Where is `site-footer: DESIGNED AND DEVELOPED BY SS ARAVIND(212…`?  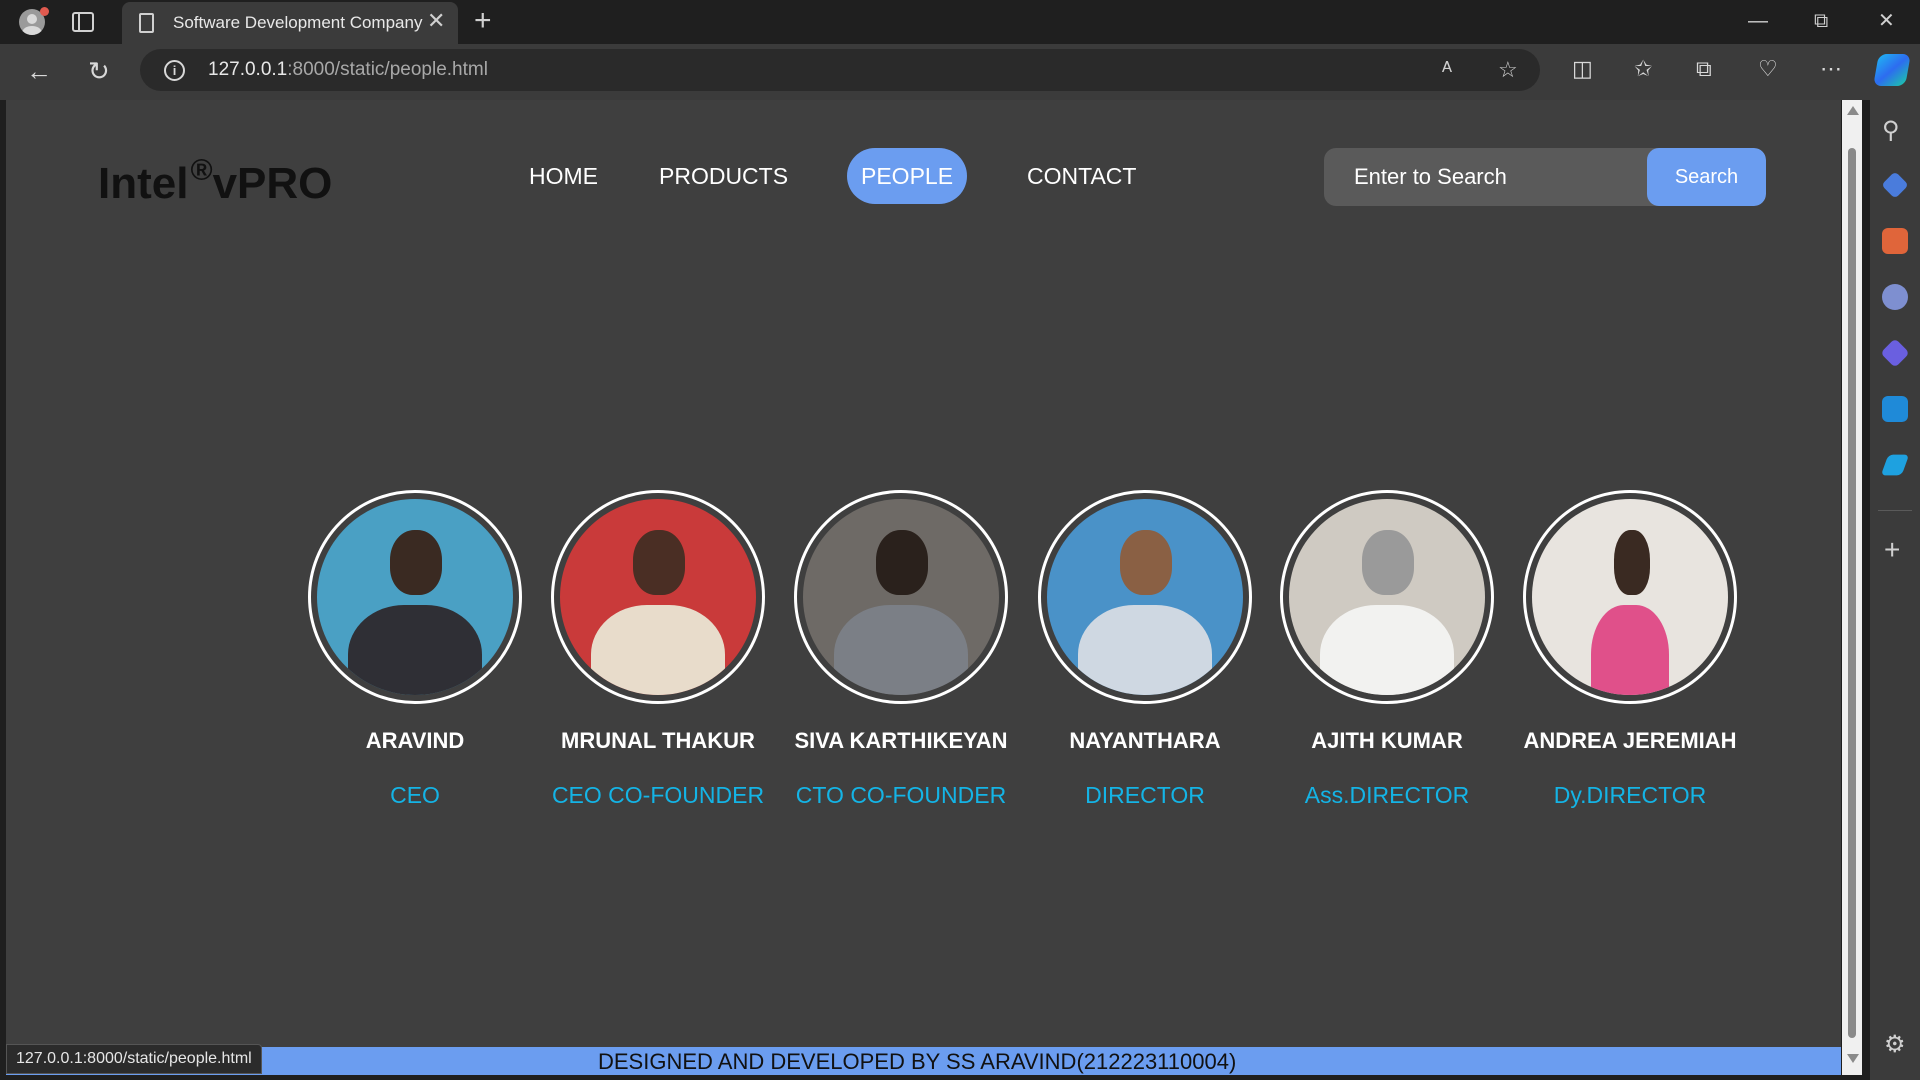 site-footer: DESIGNED AND DEVELOPED BY SS ARAVIND(212… is located at coordinates (923, 1061).